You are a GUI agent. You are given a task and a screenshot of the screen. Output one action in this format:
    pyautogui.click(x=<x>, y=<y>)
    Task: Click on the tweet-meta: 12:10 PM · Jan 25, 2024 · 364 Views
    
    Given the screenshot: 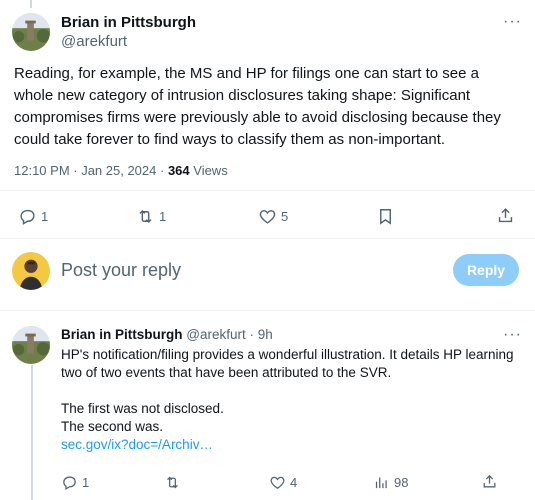 What is the action you would take?
    pyautogui.click(x=121, y=170)
    